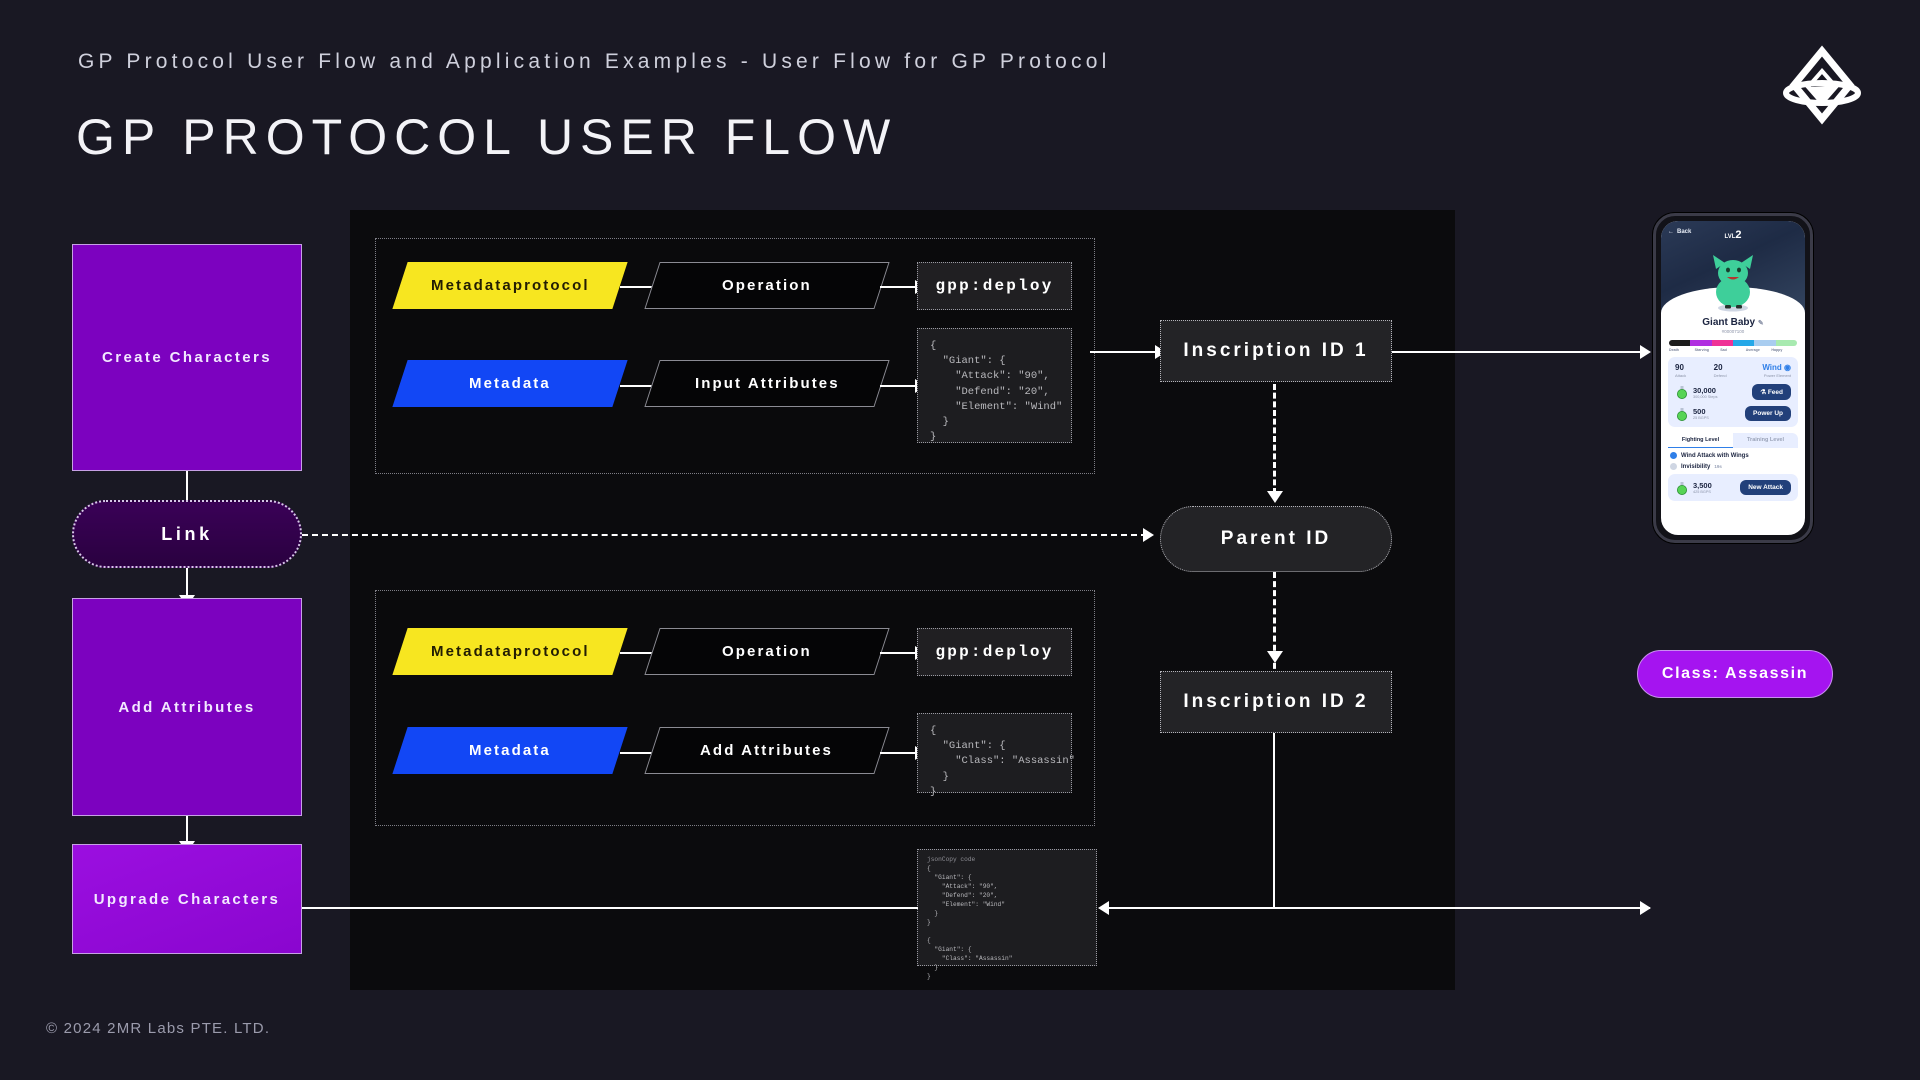  Describe the element at coordinates (1715, 455) in the screenshot. I see `skill-item-top-1-label: Wind Attack with Wings` at that location.